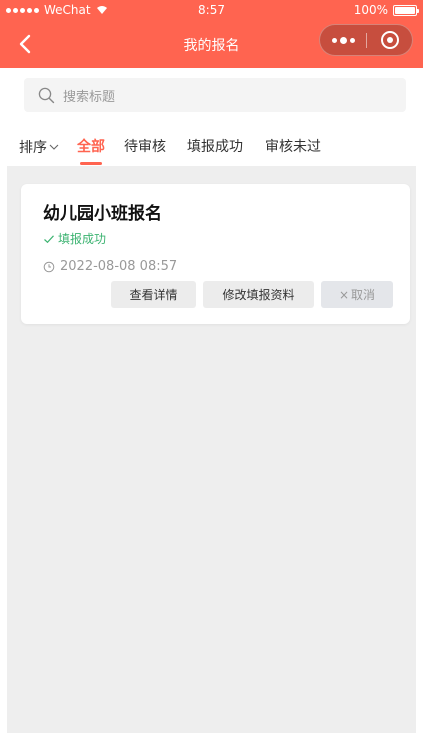 Image resolution: width=423 pixels, height=738 pixels. What do you see at coordinates (91, 146) in the screenshot?
I see `tab-all: 全部` at bounding box center [91, 146].